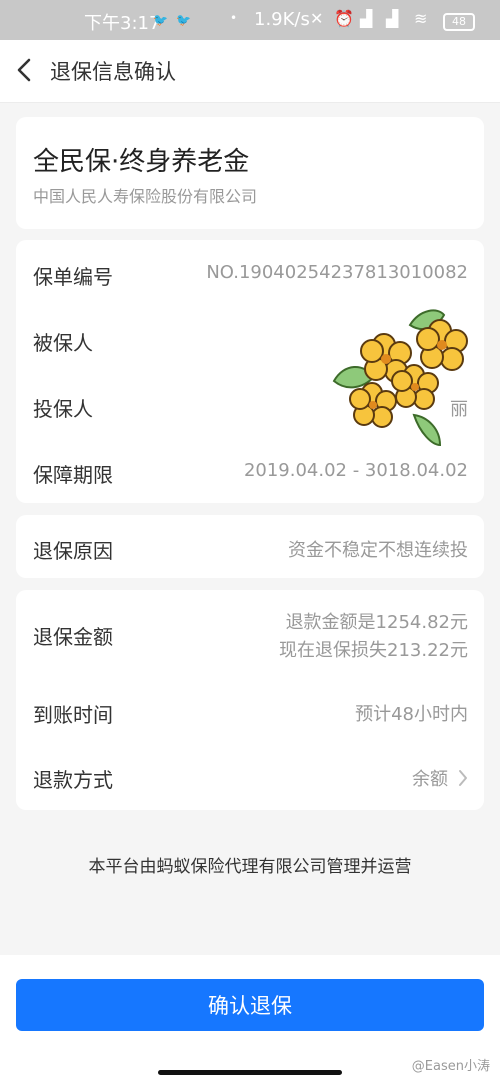 Image resolution: width=500 pixels, height=1083 pixels. I want to click on flower-sticker, so click(400, 378).